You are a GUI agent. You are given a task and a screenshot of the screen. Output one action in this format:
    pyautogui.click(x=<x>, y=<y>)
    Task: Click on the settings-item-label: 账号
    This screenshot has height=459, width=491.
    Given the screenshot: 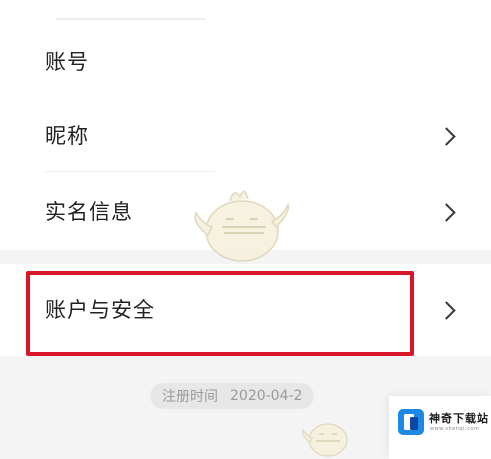 What is the action you would take?
    pyautogui.click(x=67, y=62)
    